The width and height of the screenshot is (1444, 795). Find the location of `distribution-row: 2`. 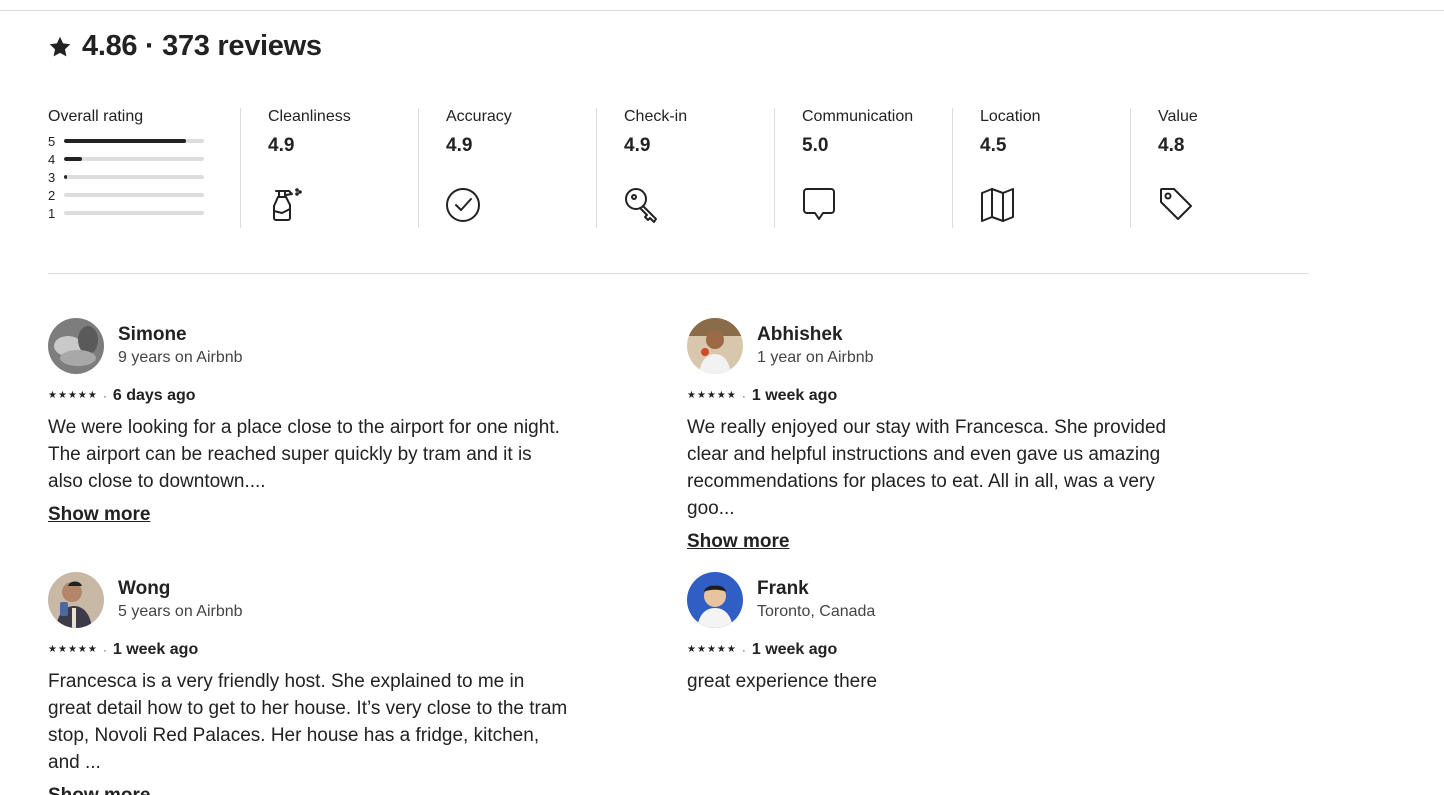

distribution-row: 2 is located at coordinates (144, 195).